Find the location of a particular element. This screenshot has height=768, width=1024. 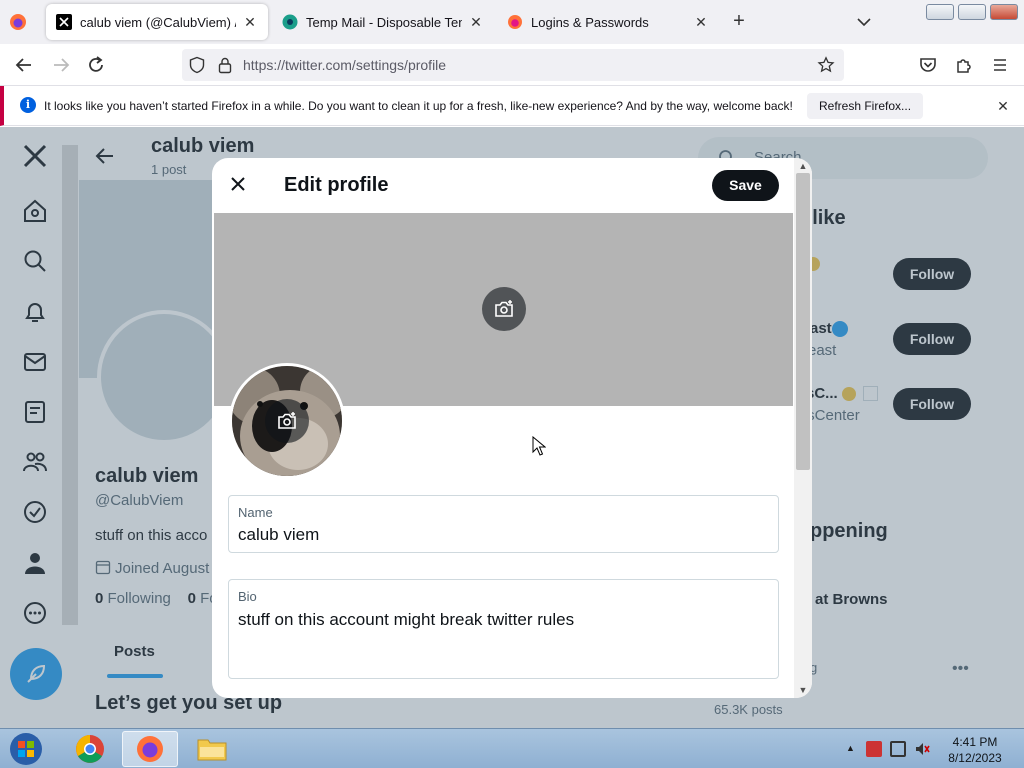

action-center-flag-icon is located at coordinates (874, 749).